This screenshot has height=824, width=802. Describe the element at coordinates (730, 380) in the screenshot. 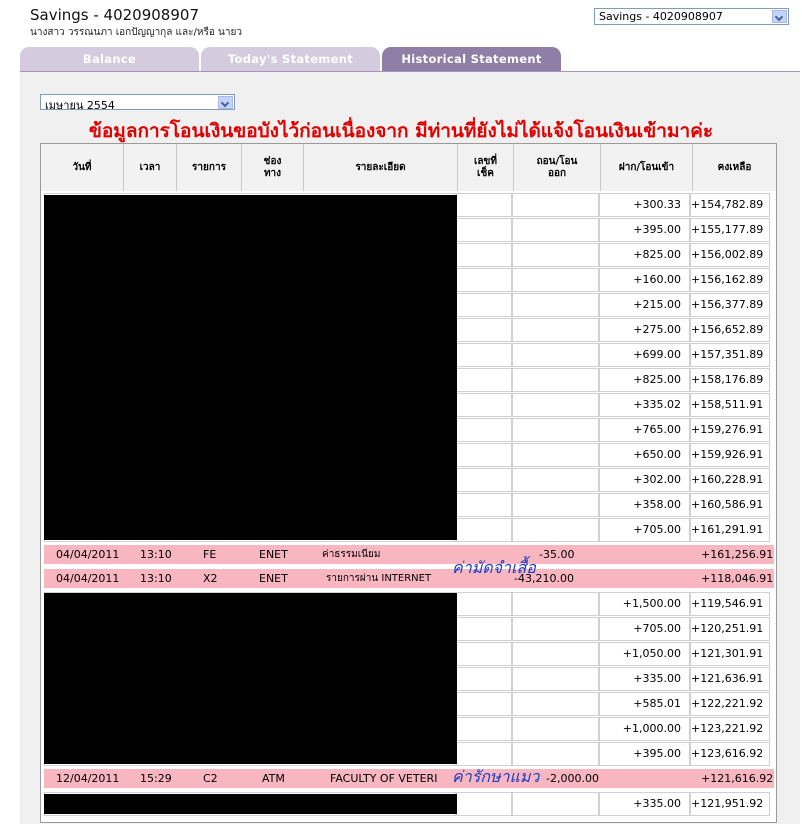

I see `cell-balance: +158,176.89` at that location.